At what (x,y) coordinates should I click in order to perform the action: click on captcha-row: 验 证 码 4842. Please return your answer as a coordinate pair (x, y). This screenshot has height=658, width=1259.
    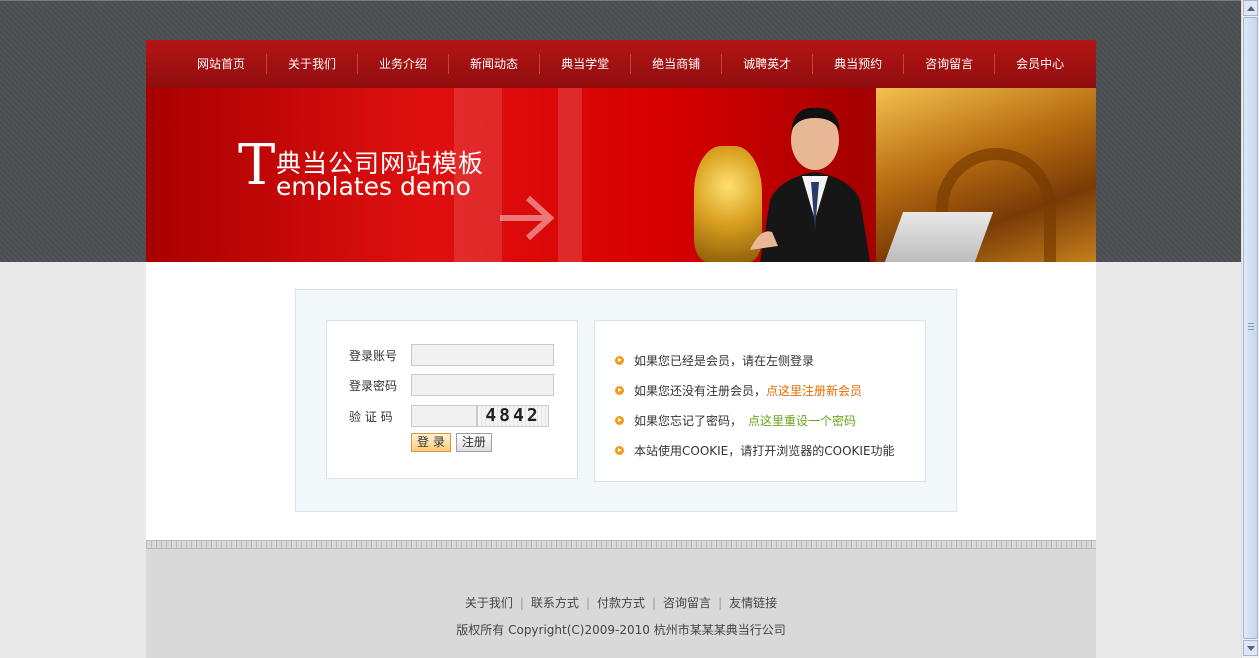
    Looking at the image, I should click on (449, 416).